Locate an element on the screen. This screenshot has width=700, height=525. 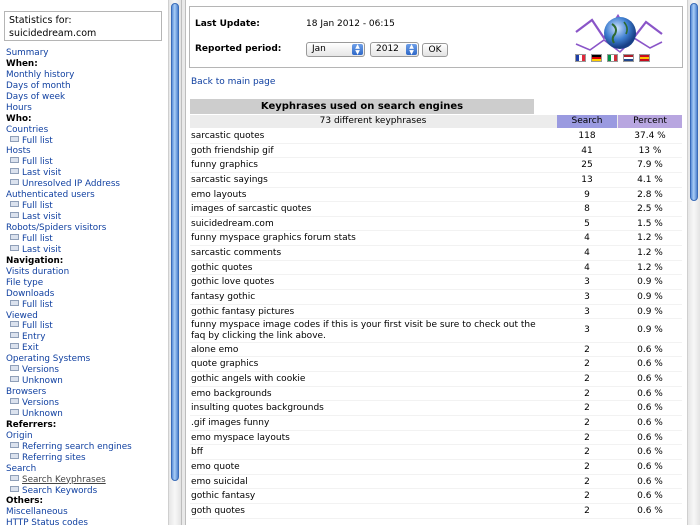
menu-item-browsers: Browsers is located at coordinates (87, 392).